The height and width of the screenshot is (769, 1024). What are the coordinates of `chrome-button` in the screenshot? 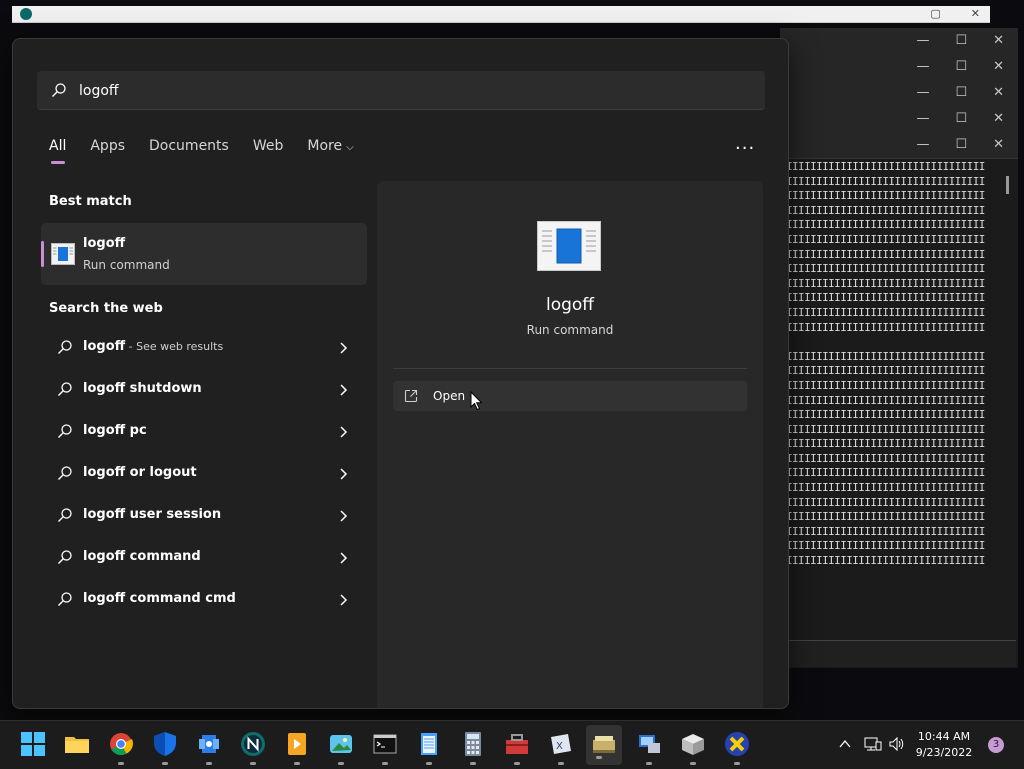 It's located at (121, 748).